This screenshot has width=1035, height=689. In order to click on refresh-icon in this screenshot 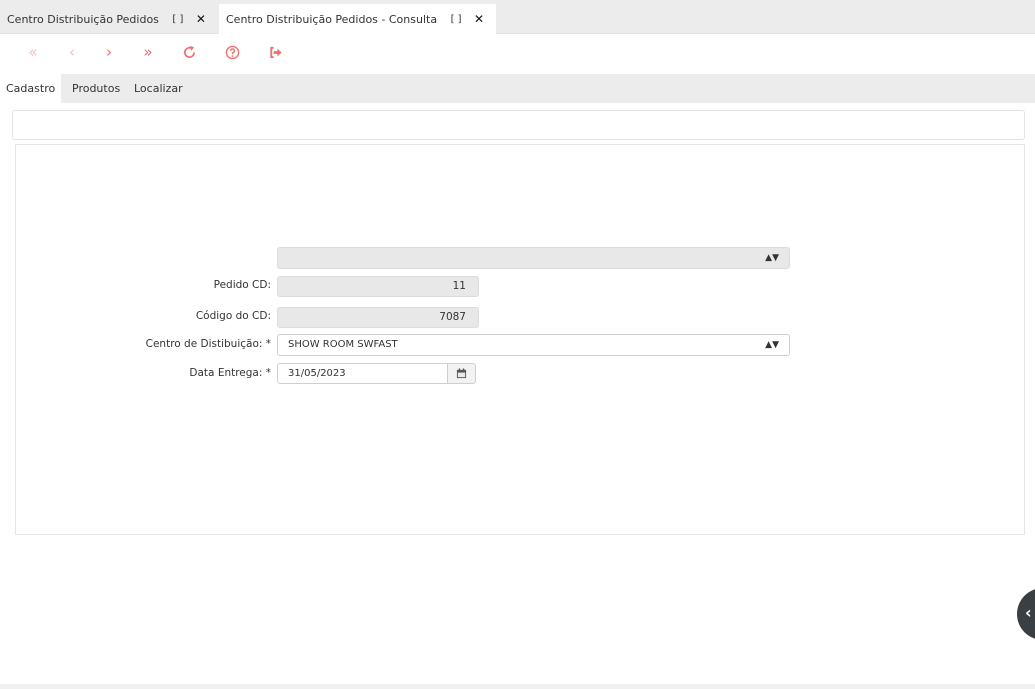, I will do `click(189, 51)`.